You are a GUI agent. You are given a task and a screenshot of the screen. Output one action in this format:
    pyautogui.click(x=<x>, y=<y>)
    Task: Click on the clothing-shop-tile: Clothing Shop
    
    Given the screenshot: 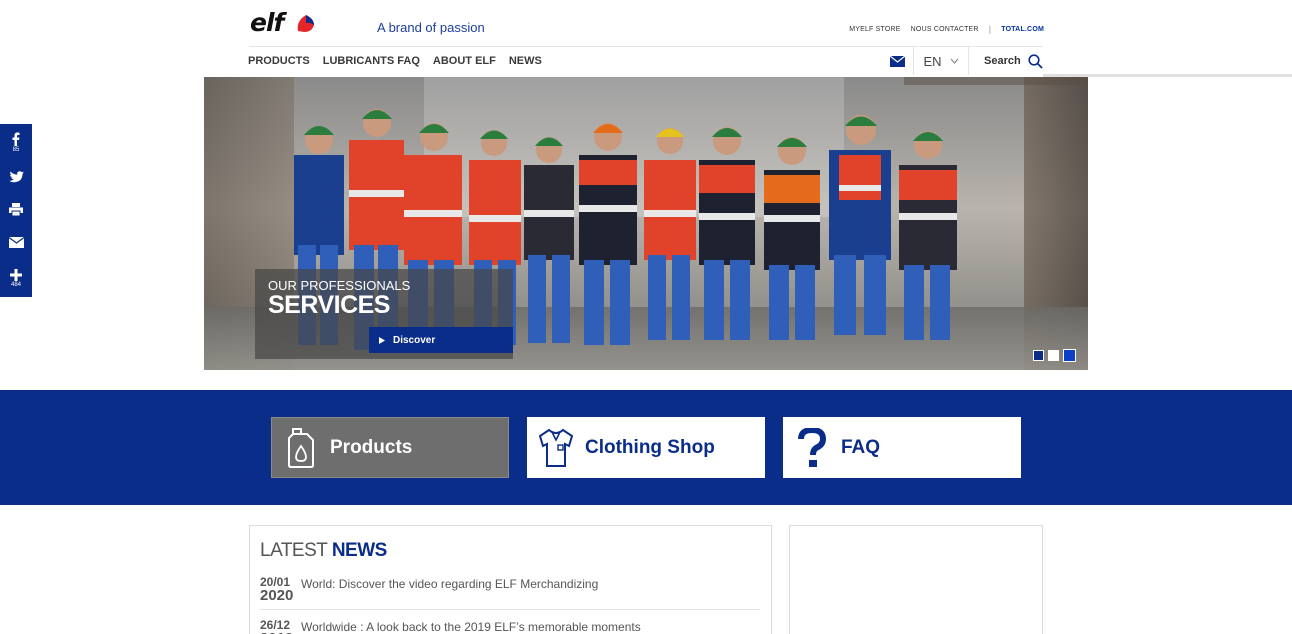 What is the action you would take?
    pyautogui.click(x=646, y=447)
    